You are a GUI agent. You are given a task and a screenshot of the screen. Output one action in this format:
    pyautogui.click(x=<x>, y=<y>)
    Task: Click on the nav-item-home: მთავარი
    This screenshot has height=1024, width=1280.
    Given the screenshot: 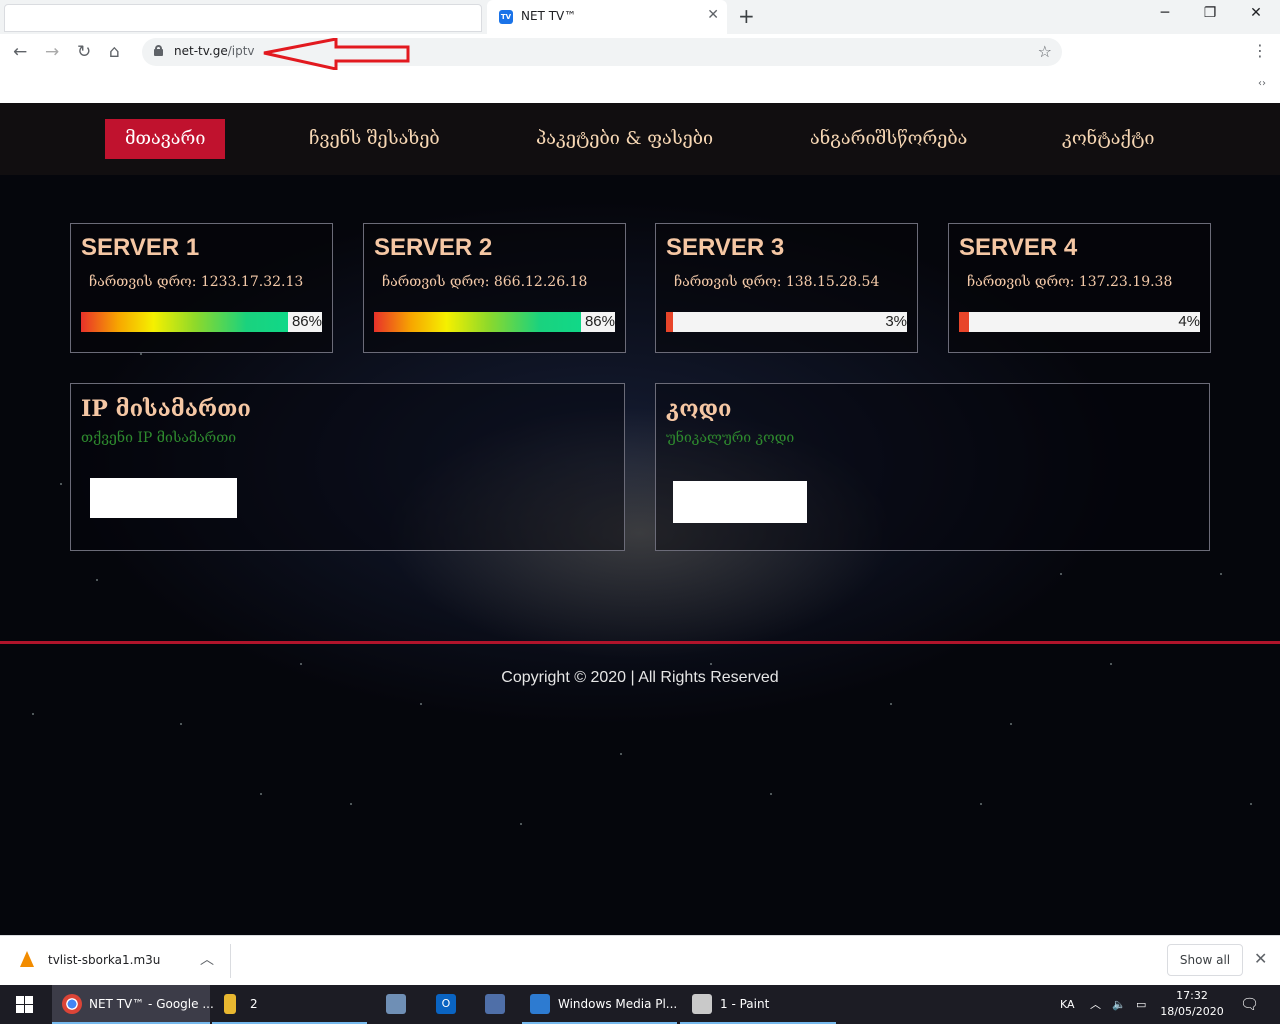 What is the action you would take?
    pyautogui.click(x=165, y=139)
    